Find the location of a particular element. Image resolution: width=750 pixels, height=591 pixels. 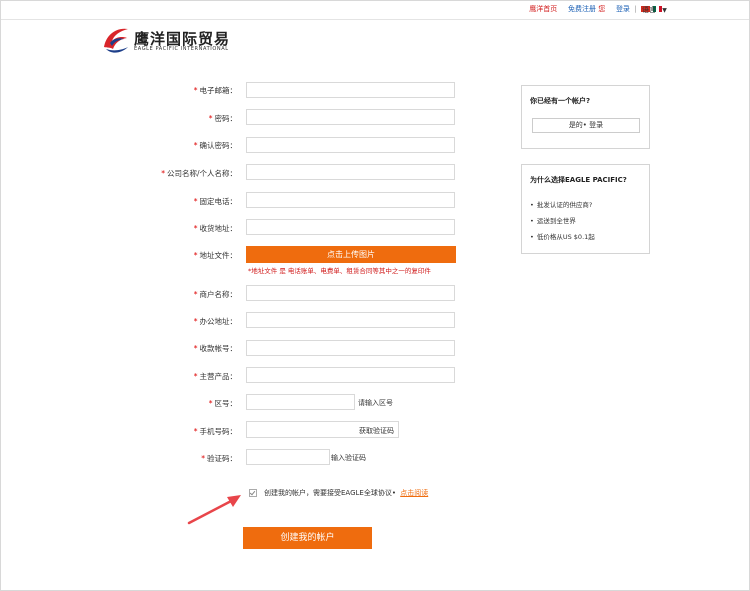

list-item: 运送到全世界 is located at coordinates (562, 220).